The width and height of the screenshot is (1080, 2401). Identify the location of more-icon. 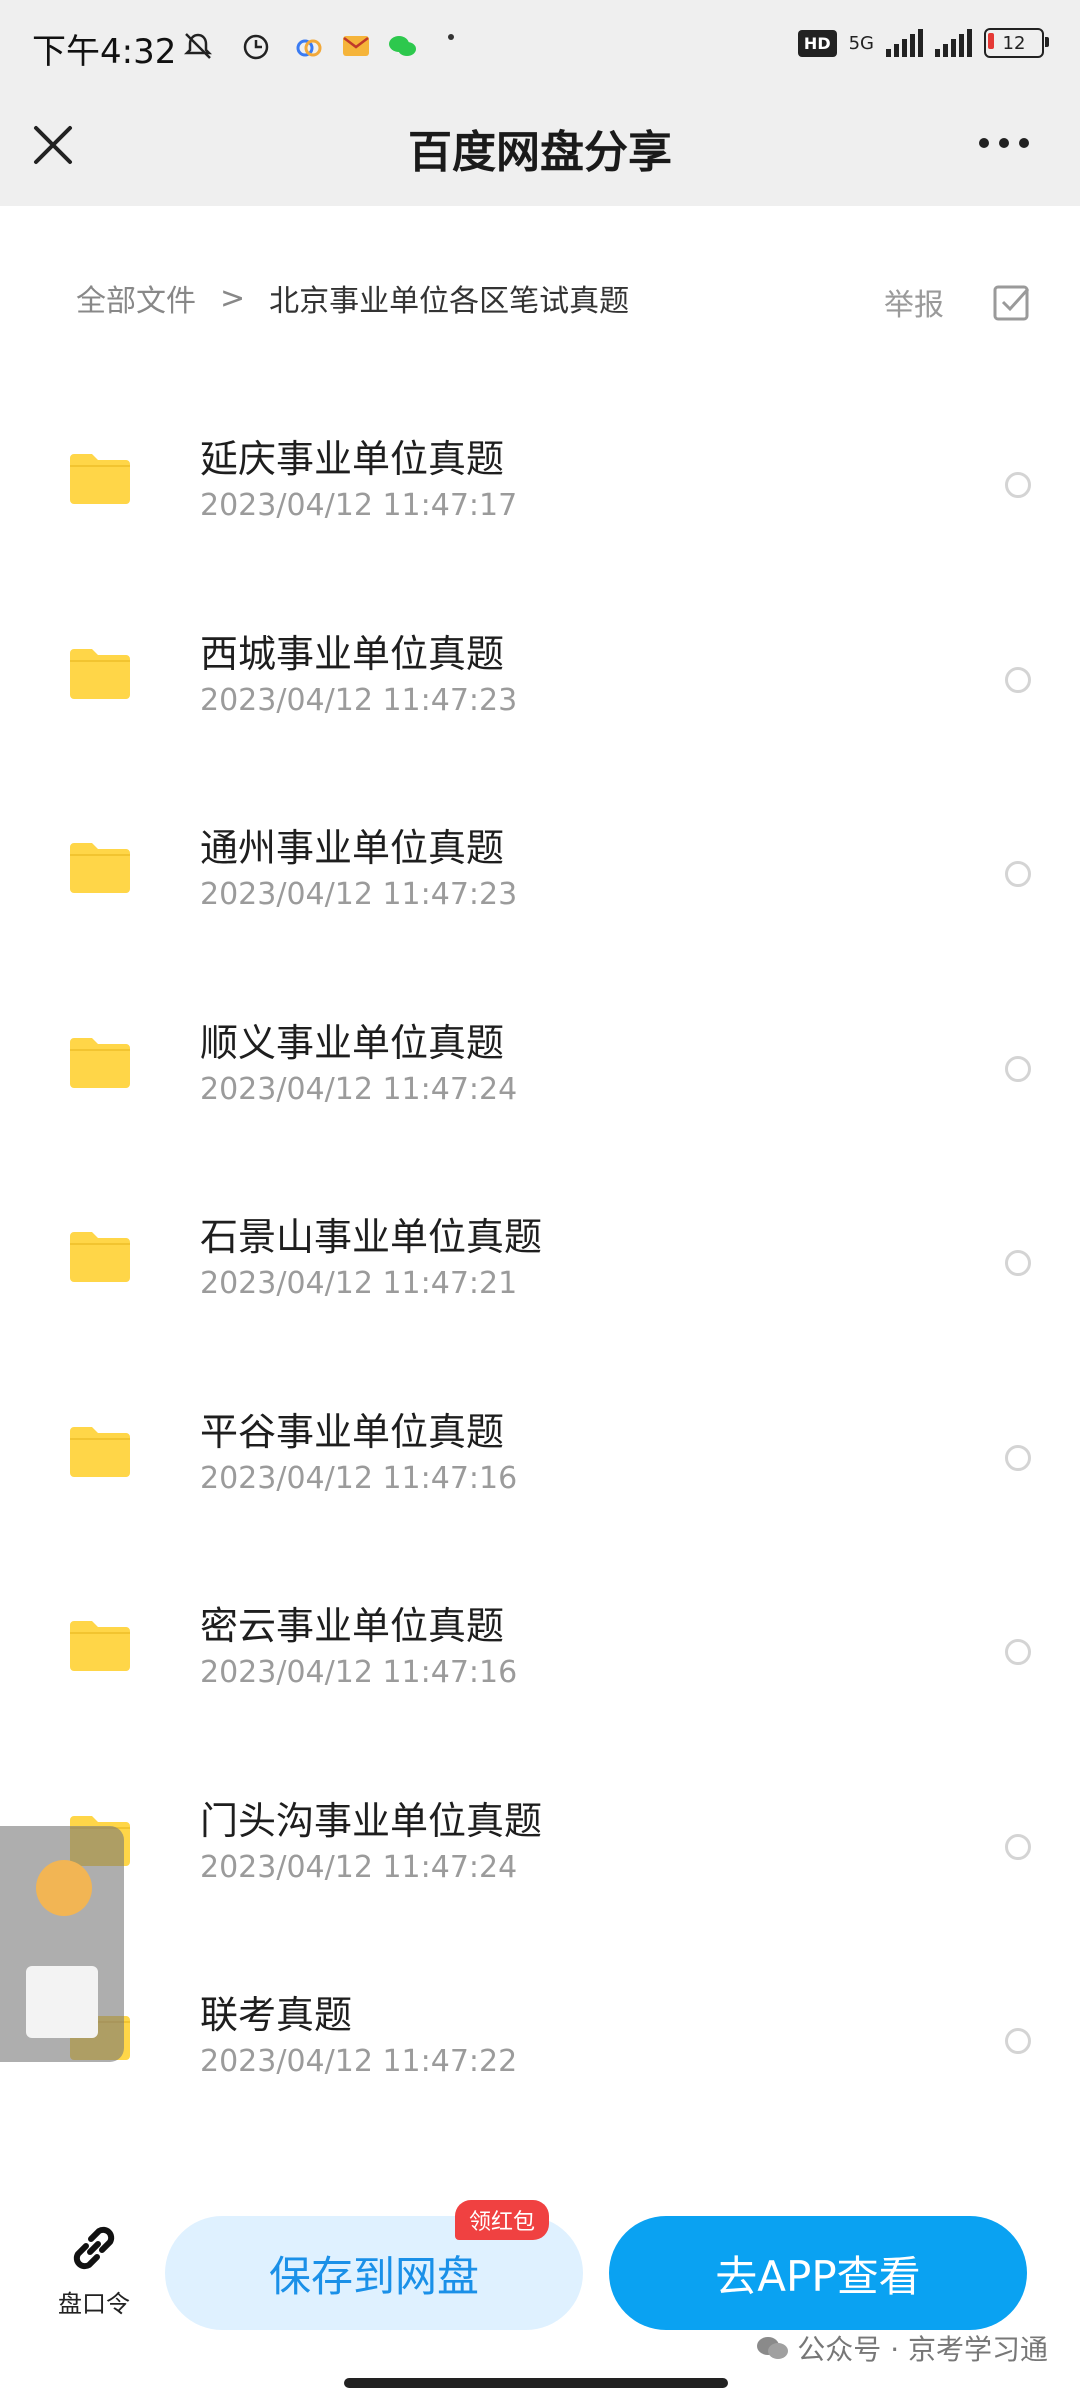
(1004, 143).